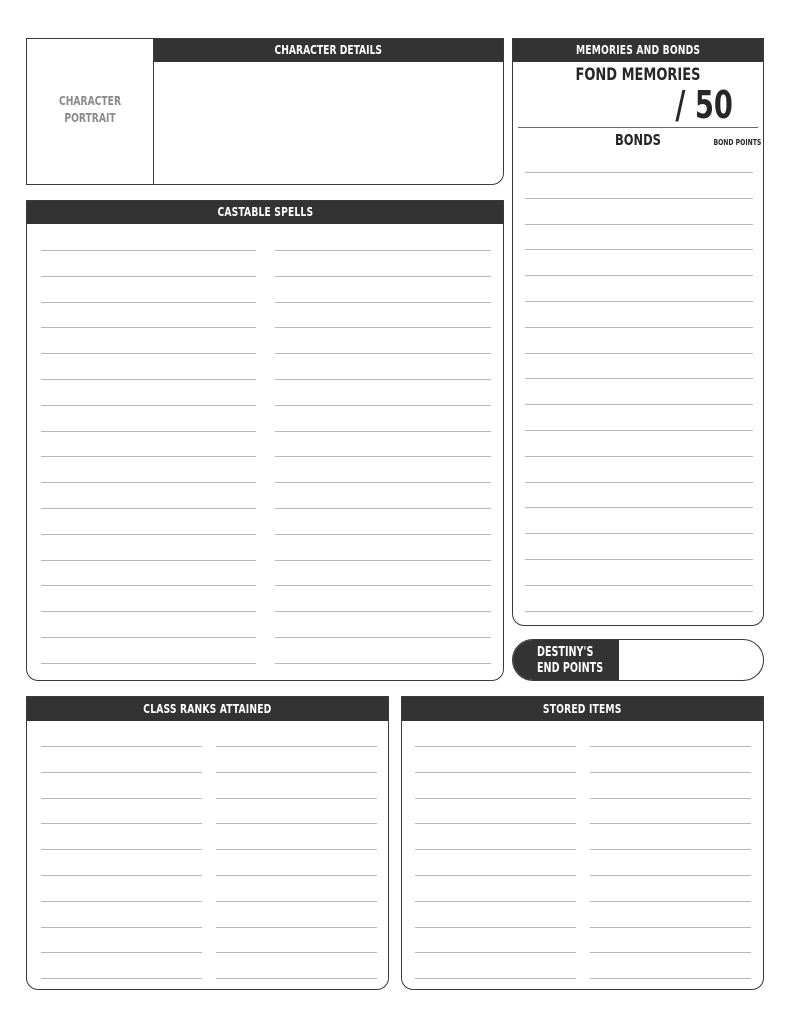 The width and height of the screenshot is (791, 1024). Describe the element at coordinates (207, 843) in the screenshot. I see `class-ranks-lines` at that location.